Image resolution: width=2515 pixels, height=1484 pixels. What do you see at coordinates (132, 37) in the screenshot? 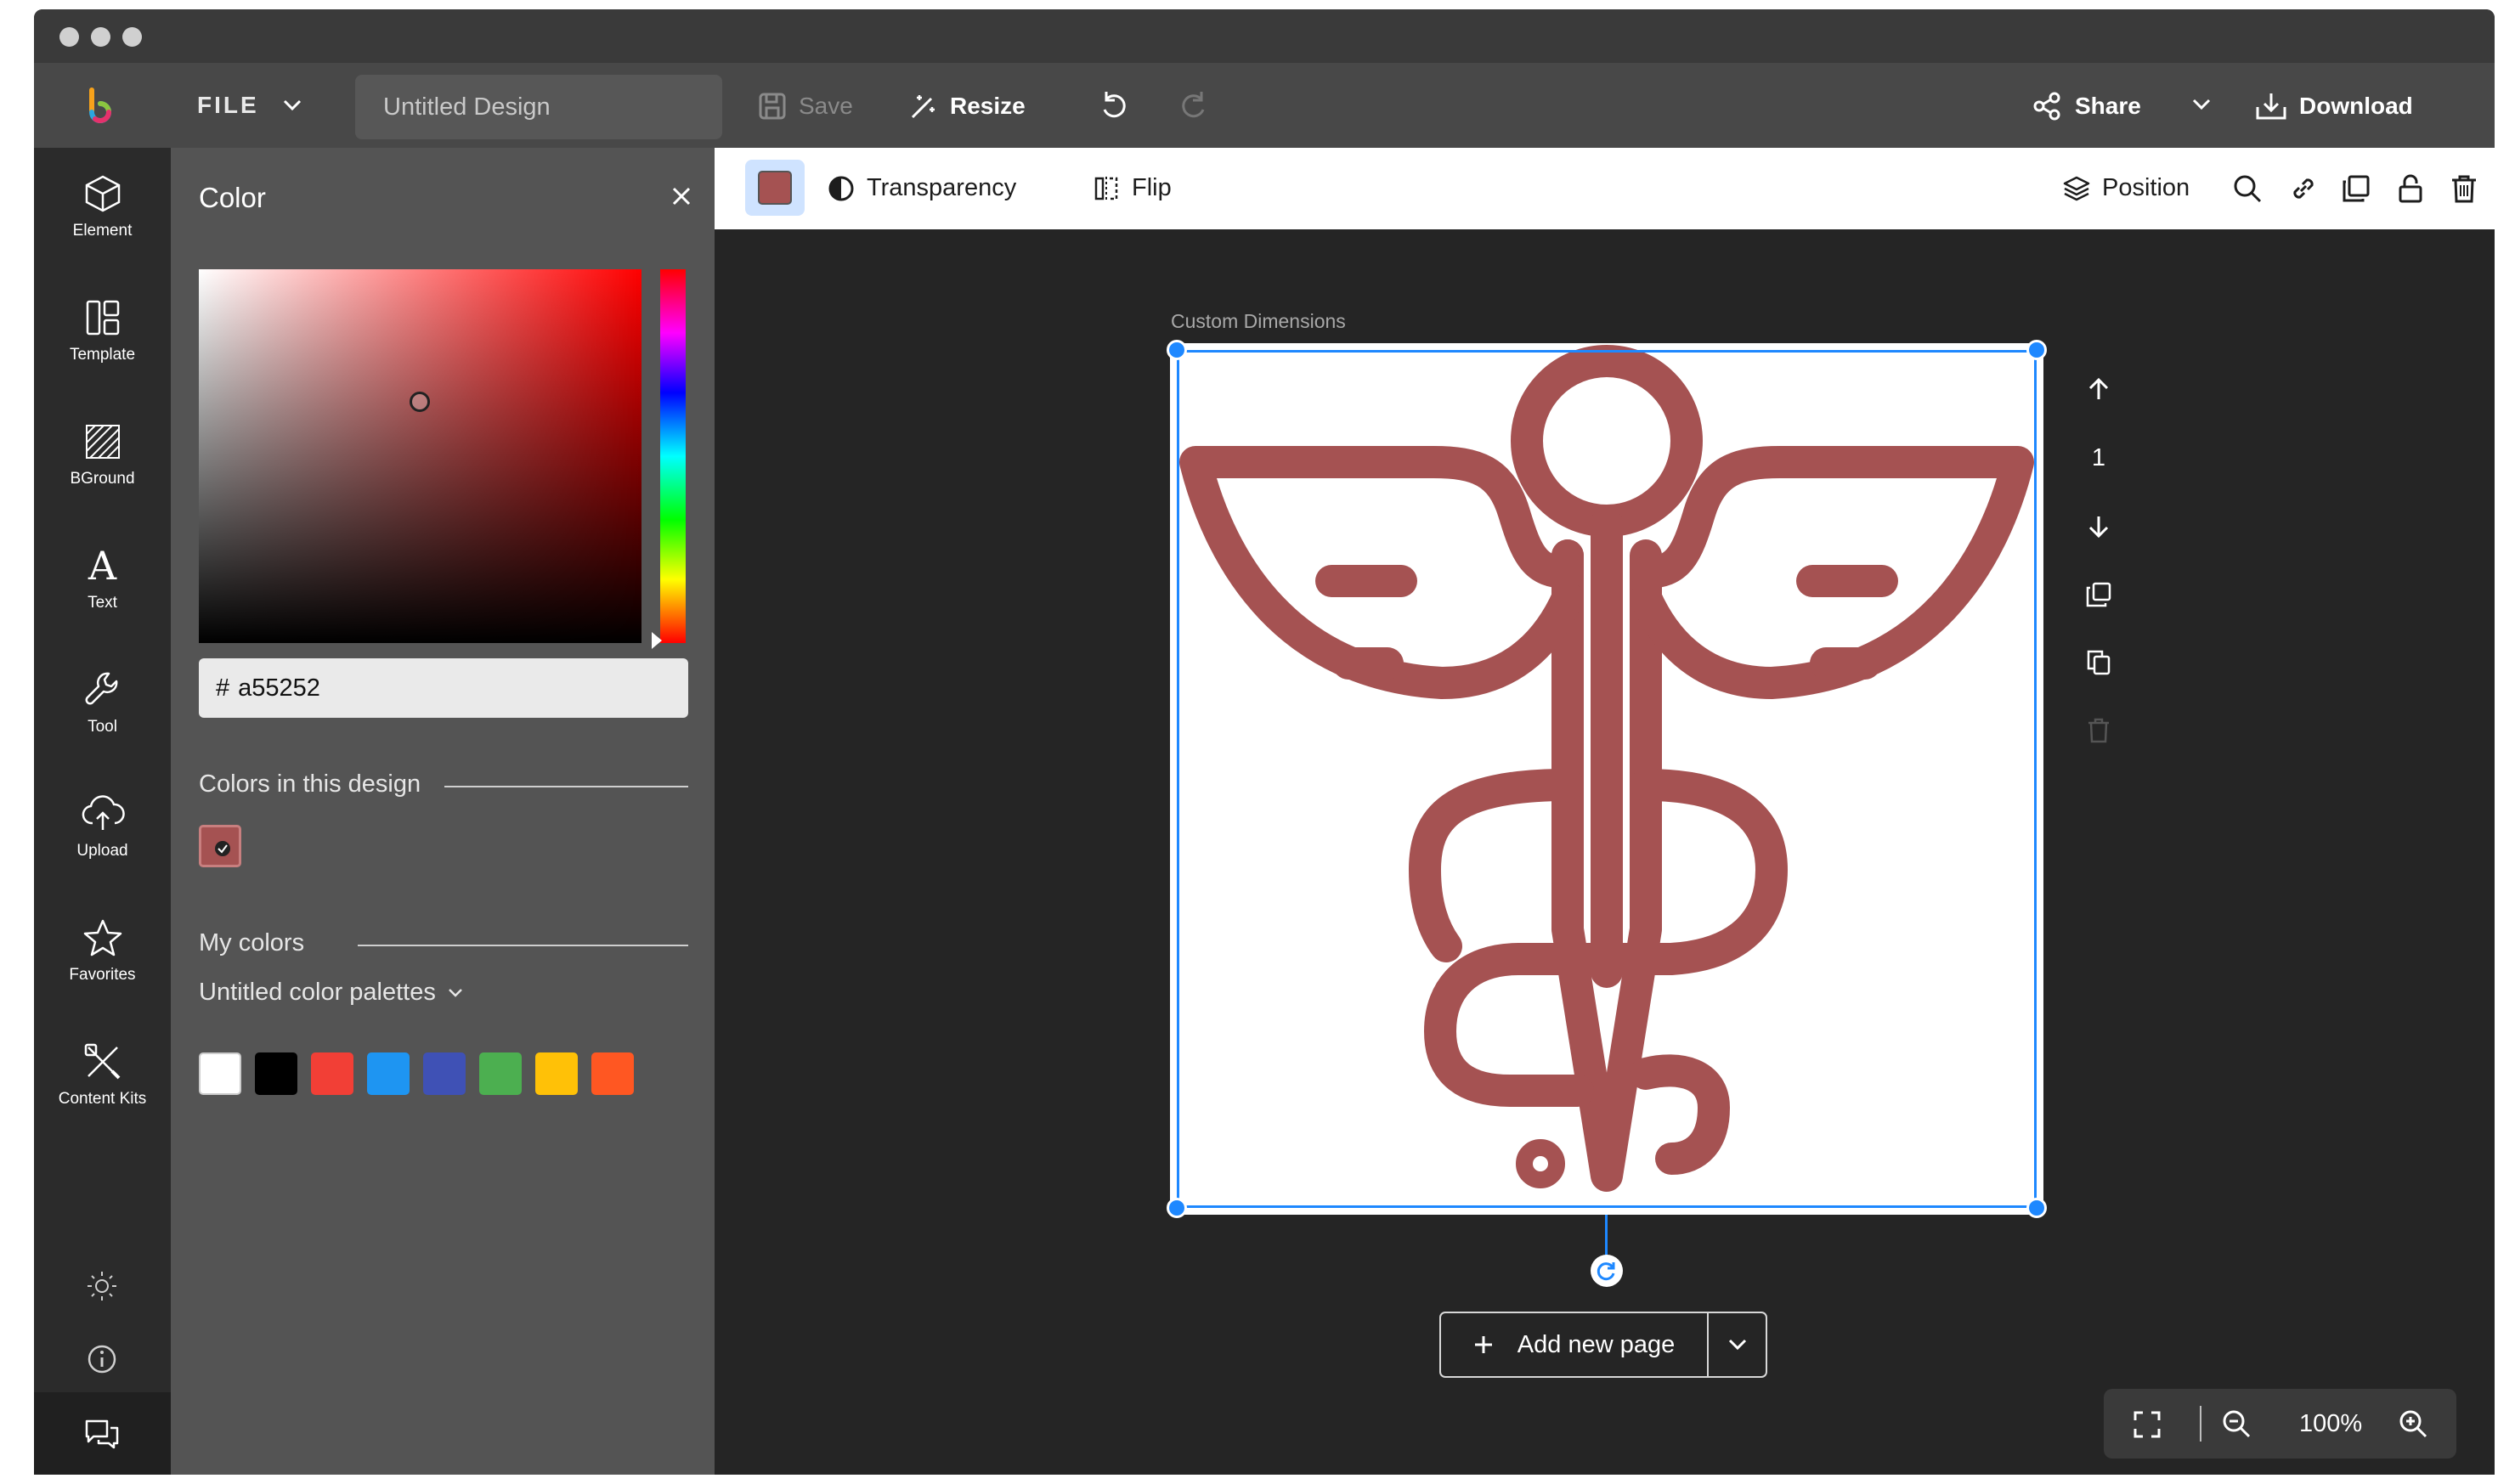
I see `window-zoom-button` at bounding box center [132, 37].